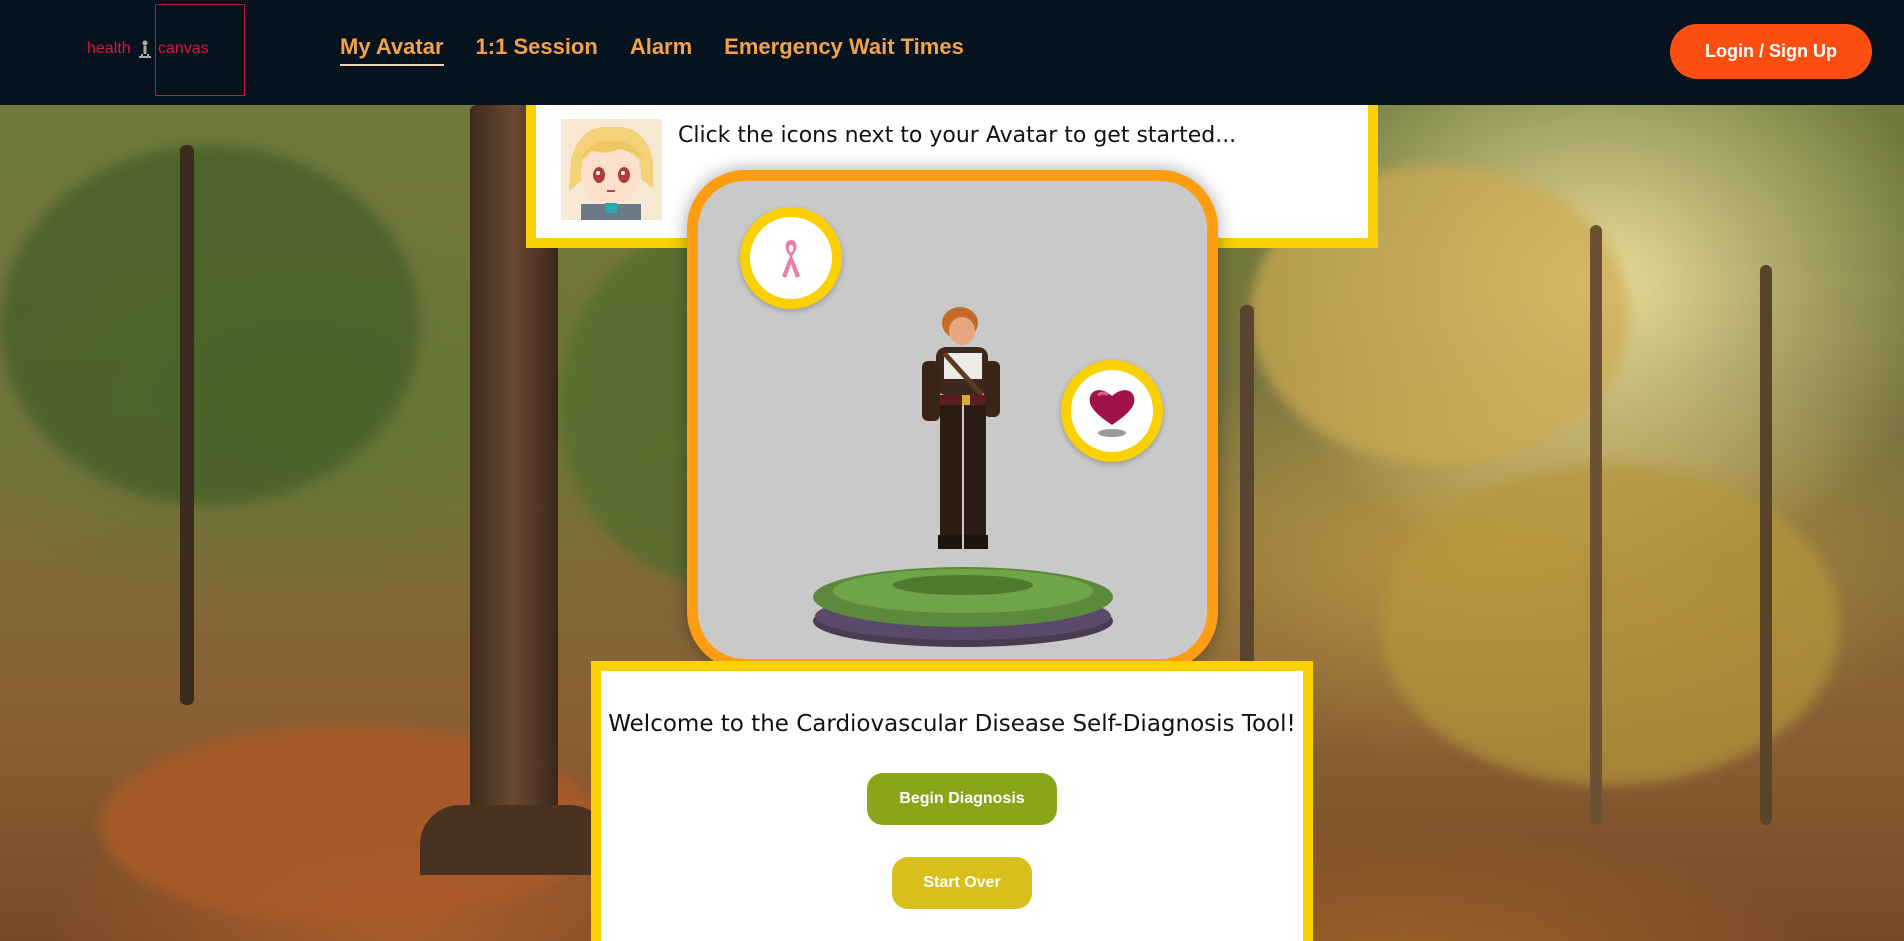  What do you see at coordinates (392, 50) in the screenshot?
I see `nav-my-avatar: My Avatar` at bounding box center [392, 50].